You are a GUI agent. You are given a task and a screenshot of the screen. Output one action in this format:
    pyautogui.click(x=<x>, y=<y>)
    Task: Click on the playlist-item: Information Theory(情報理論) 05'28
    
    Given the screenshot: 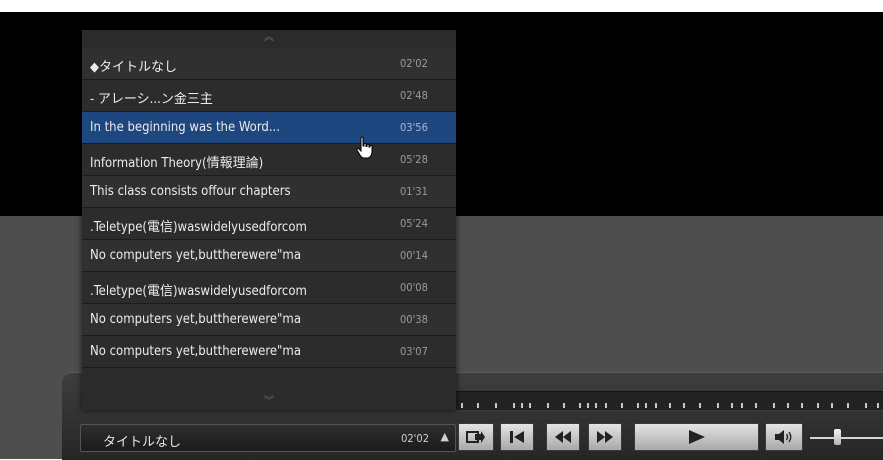 What is the action you would take?
    pyautogui.click(x=269, y=160)
    